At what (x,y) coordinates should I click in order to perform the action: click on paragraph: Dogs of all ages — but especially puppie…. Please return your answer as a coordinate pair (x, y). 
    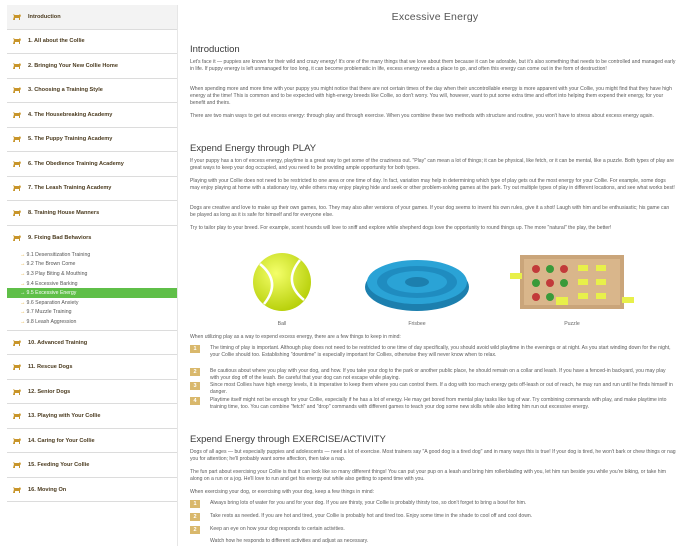
    Looking at the image, I should click on (433, 455).